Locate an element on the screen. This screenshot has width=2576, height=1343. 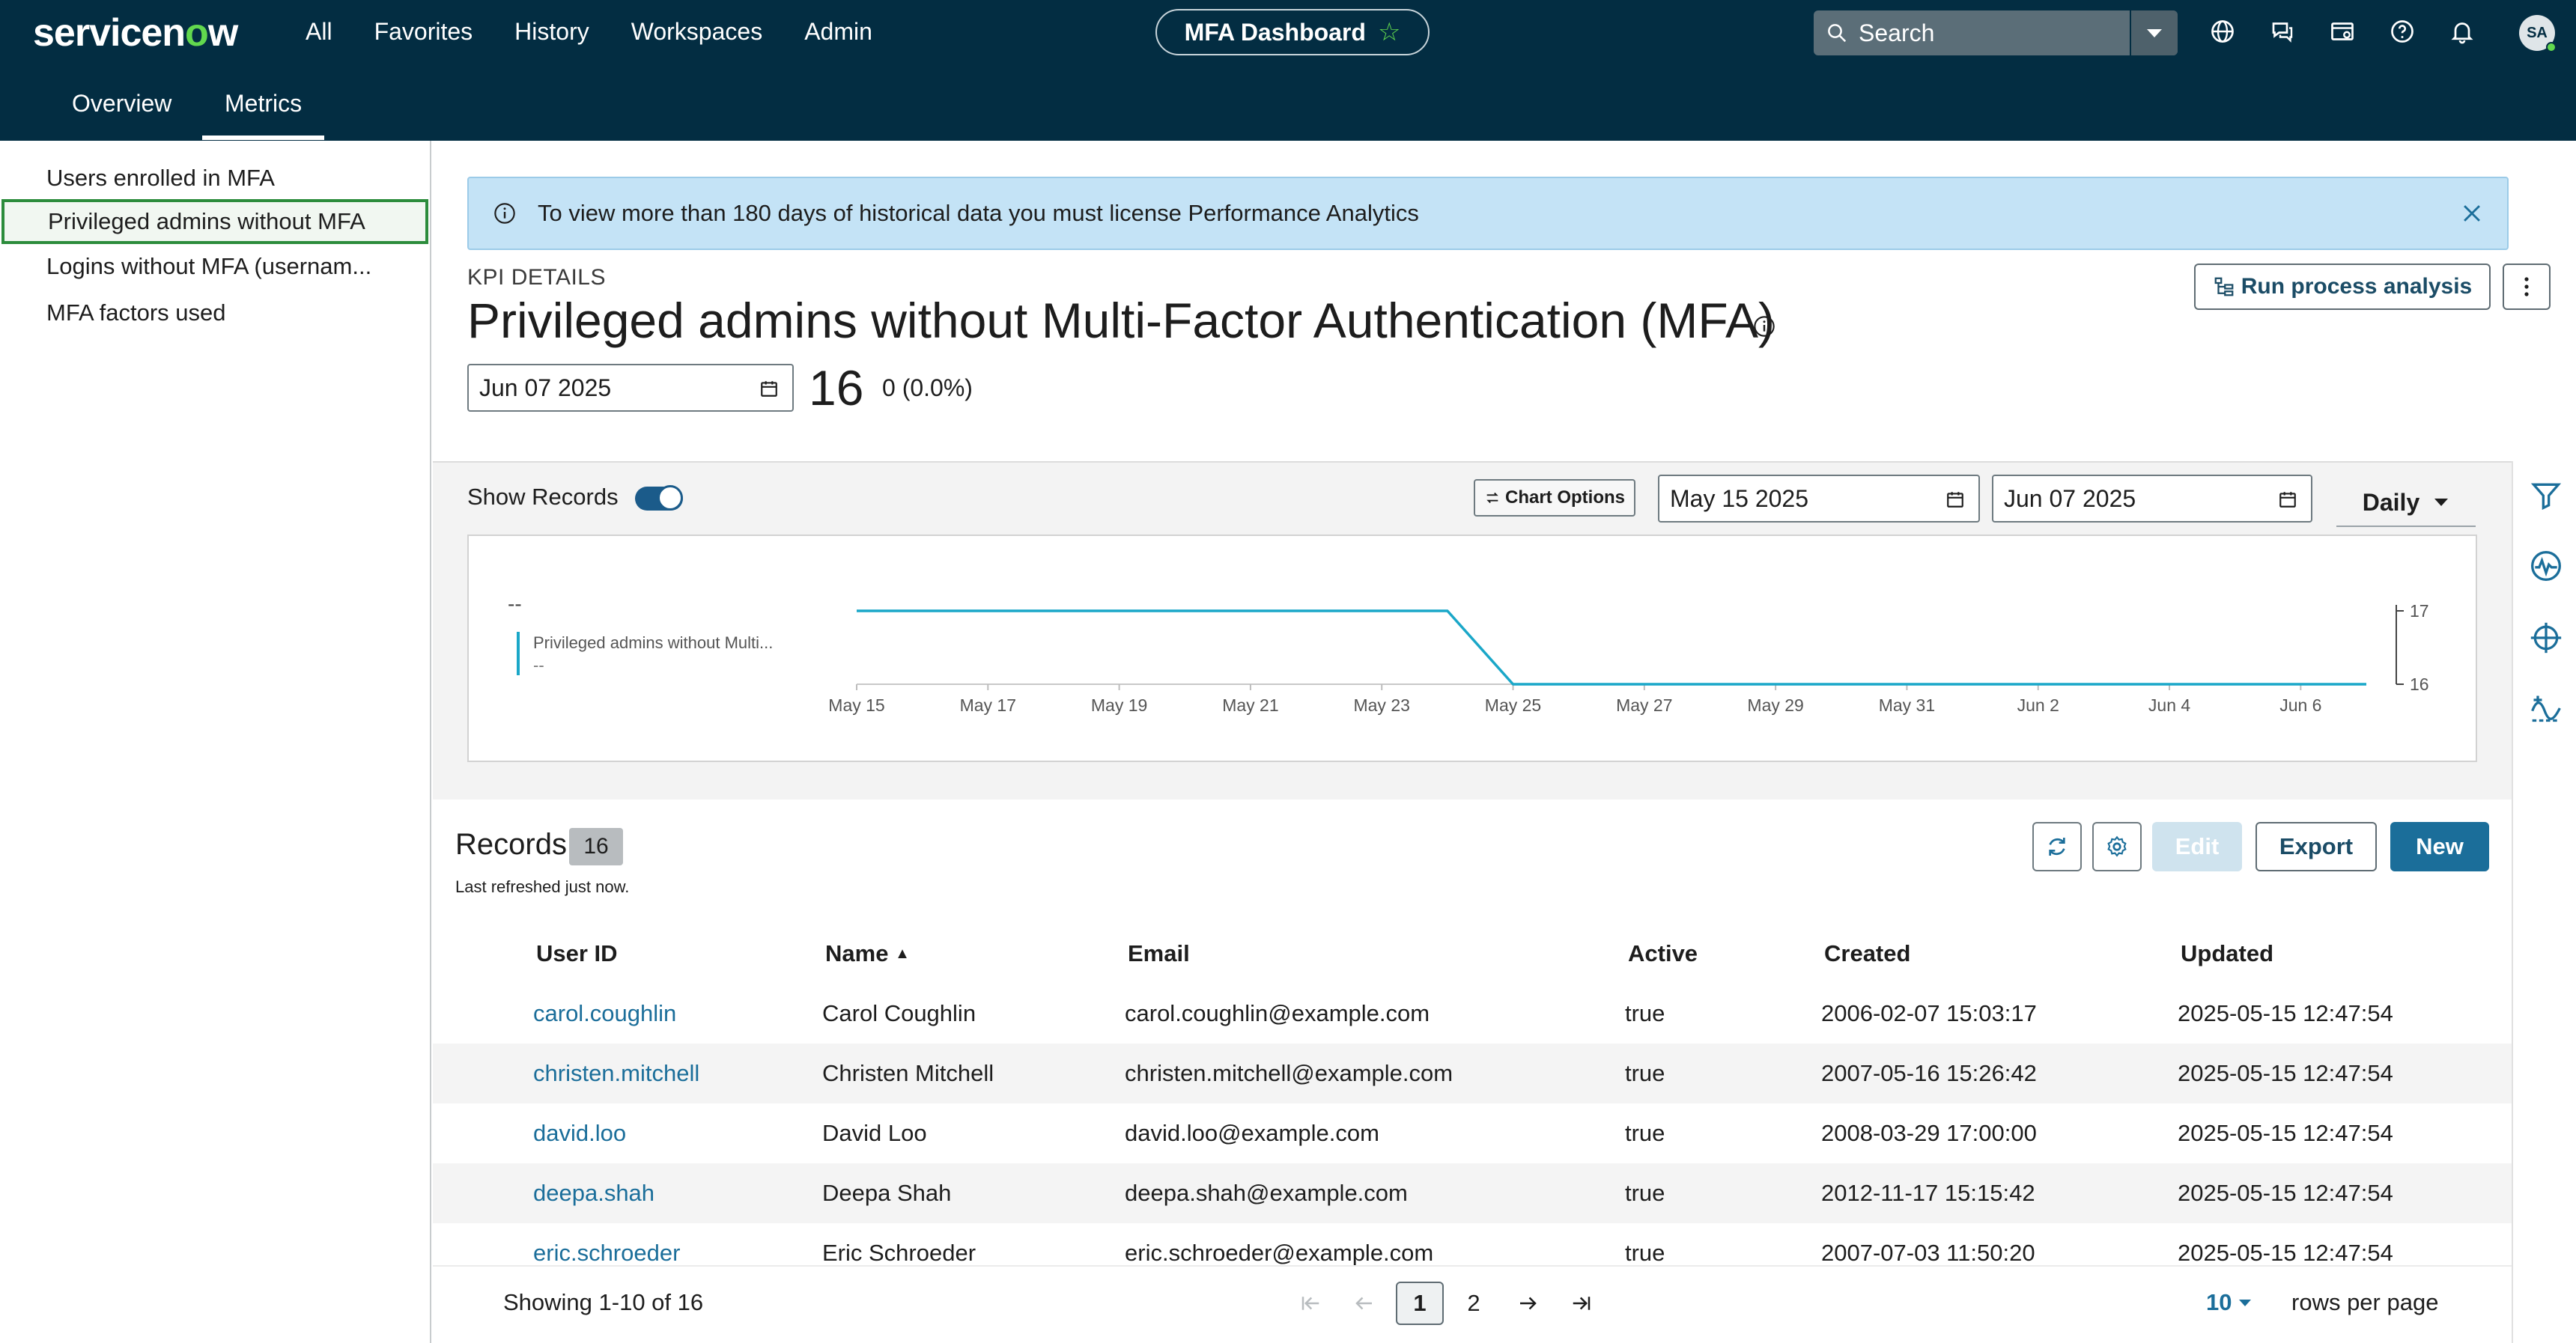
column-header-user-id: User ID is located at coordinates (577, 953).